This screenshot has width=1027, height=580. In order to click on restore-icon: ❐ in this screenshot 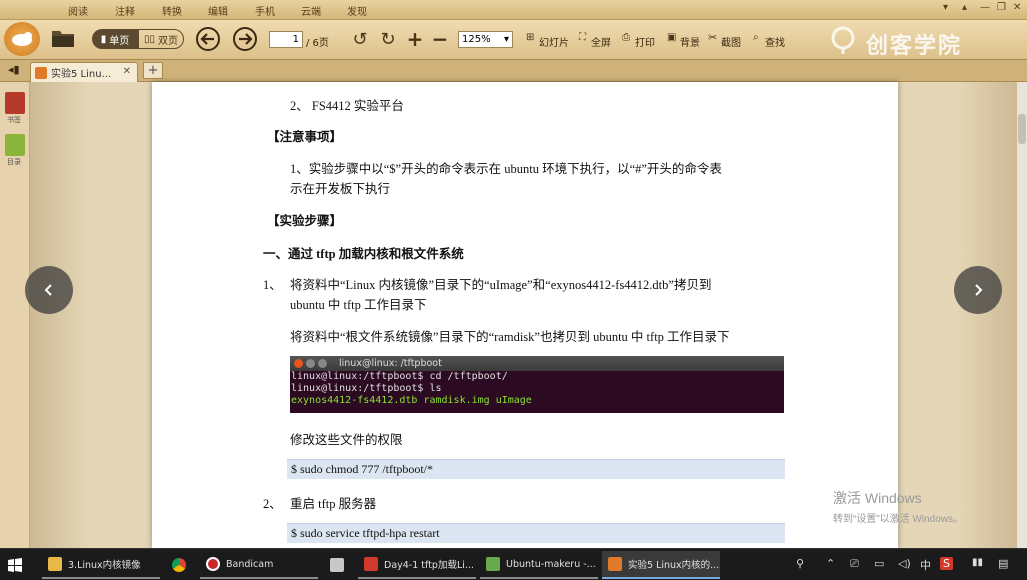, I will do `click(1001, 7)`.